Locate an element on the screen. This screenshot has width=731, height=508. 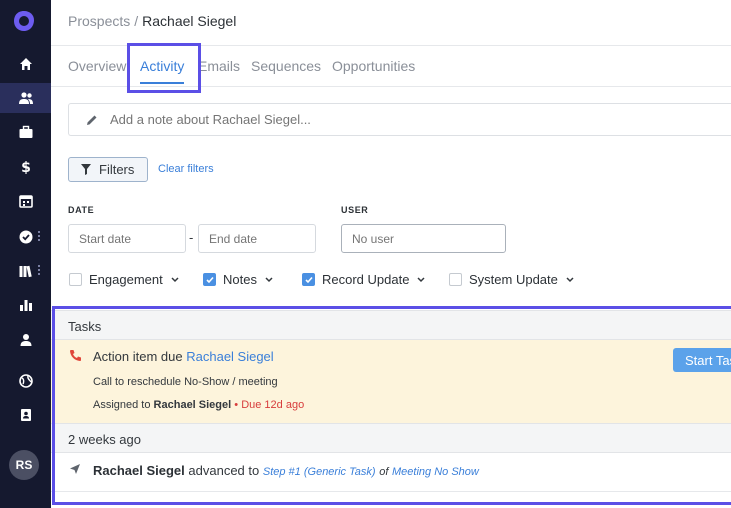
opportunities-dollar-icon: $ is located at coordinates (25, 167).